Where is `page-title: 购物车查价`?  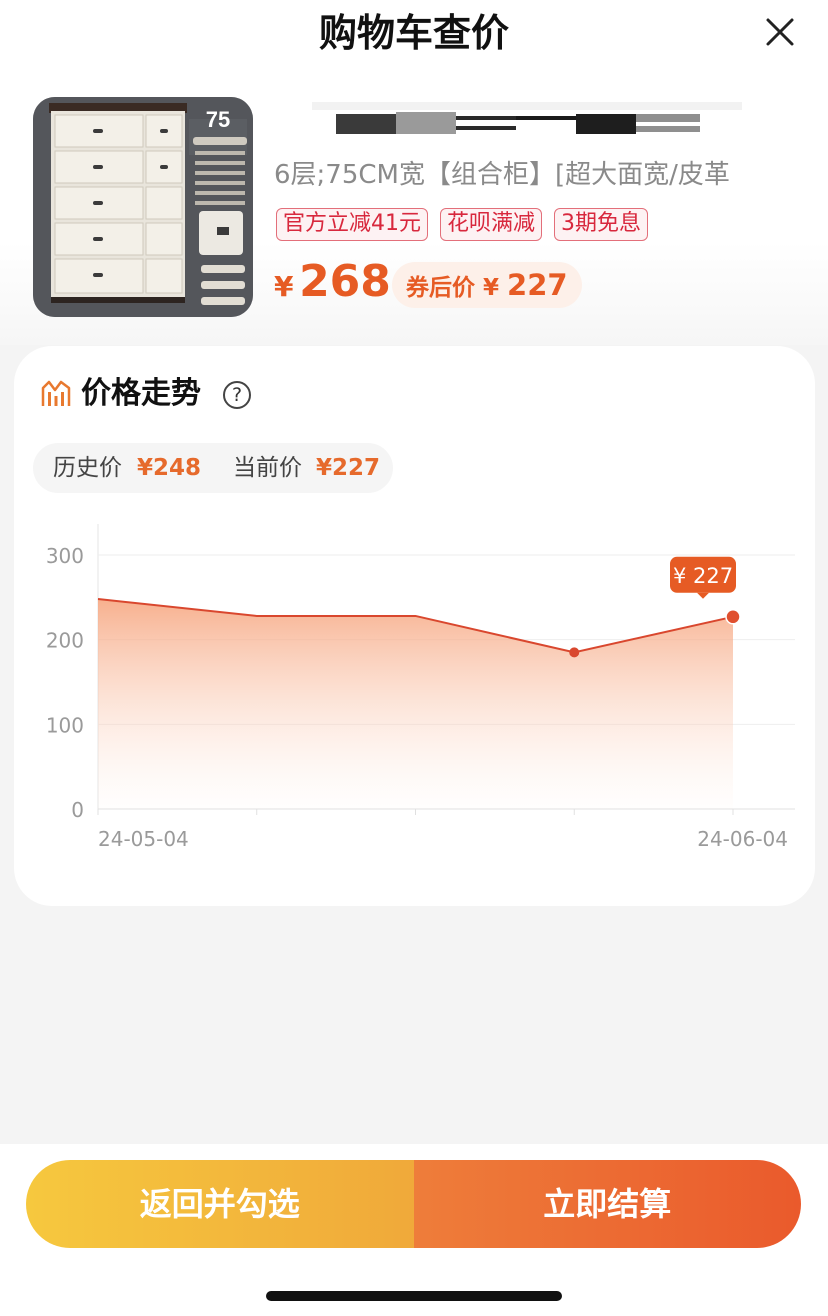
page-title: 购物车查价 is located at coordinates (413, 33).